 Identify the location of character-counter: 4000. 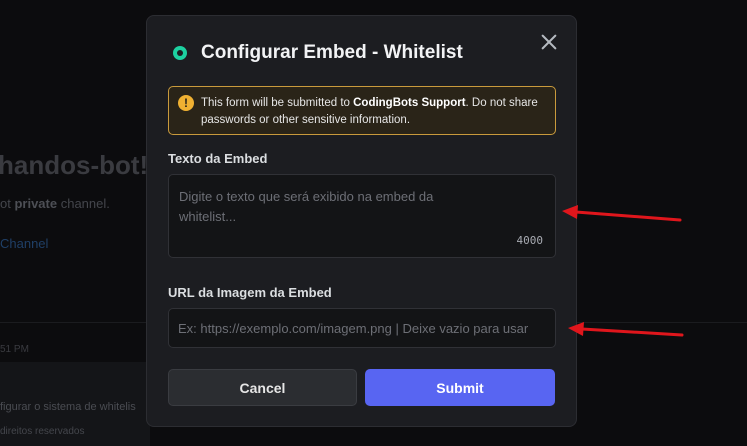
(530, 240).